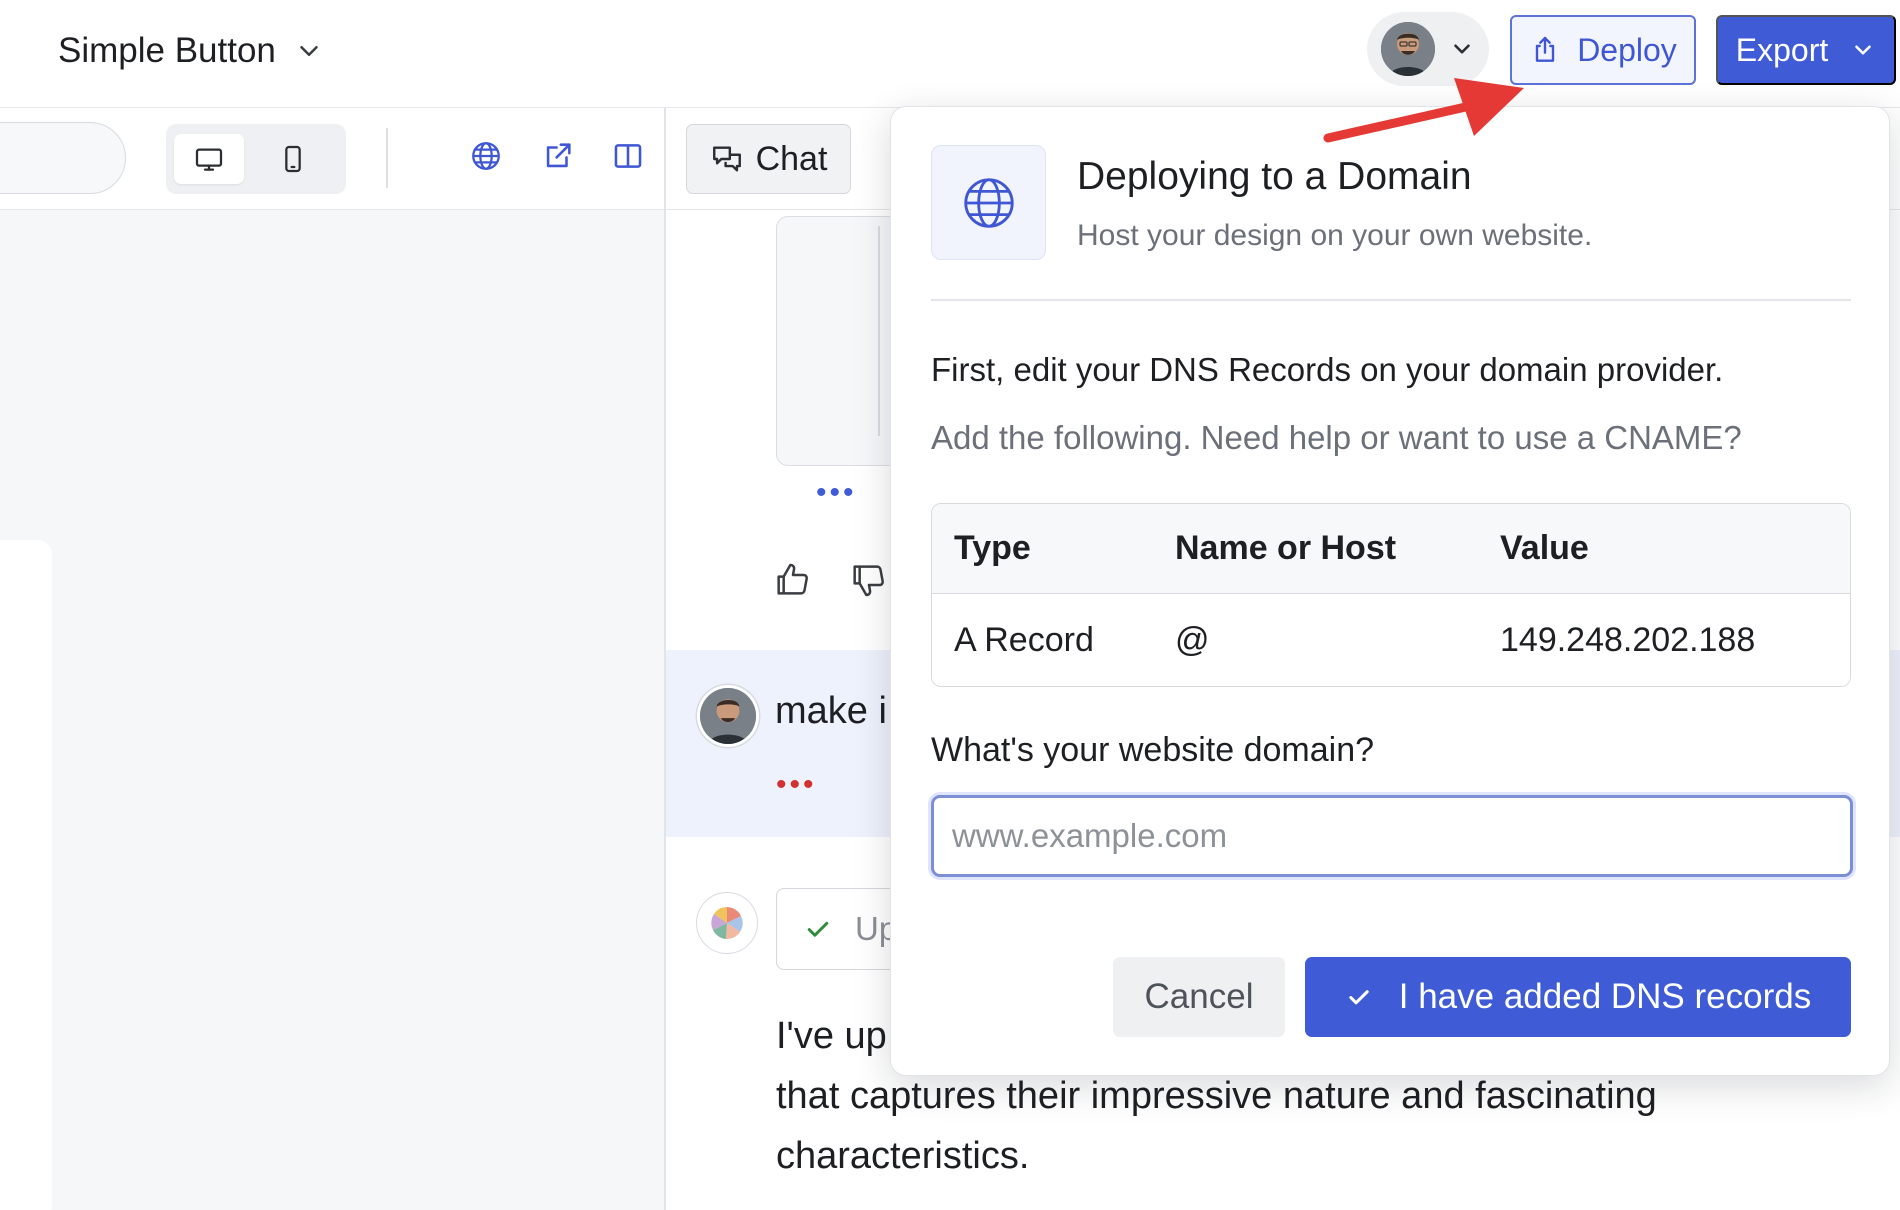 This screenshot has width=1900, height=1210. What do you see at coordinates (1605, 996) in the screenshot?
I see `confirm-dns-button-label: I have added DNS records` at bounding box center [1605, 996].